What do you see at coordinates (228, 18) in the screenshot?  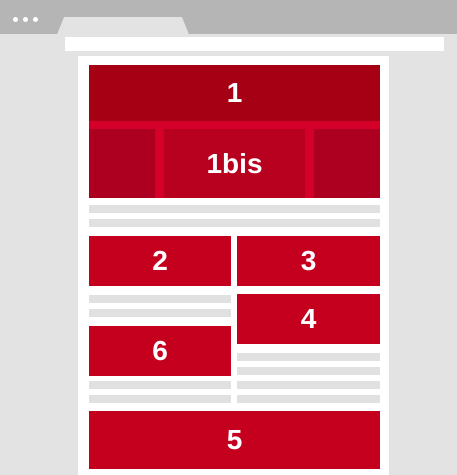 I see `browser-toolbar` at bounding box center [228, 18].